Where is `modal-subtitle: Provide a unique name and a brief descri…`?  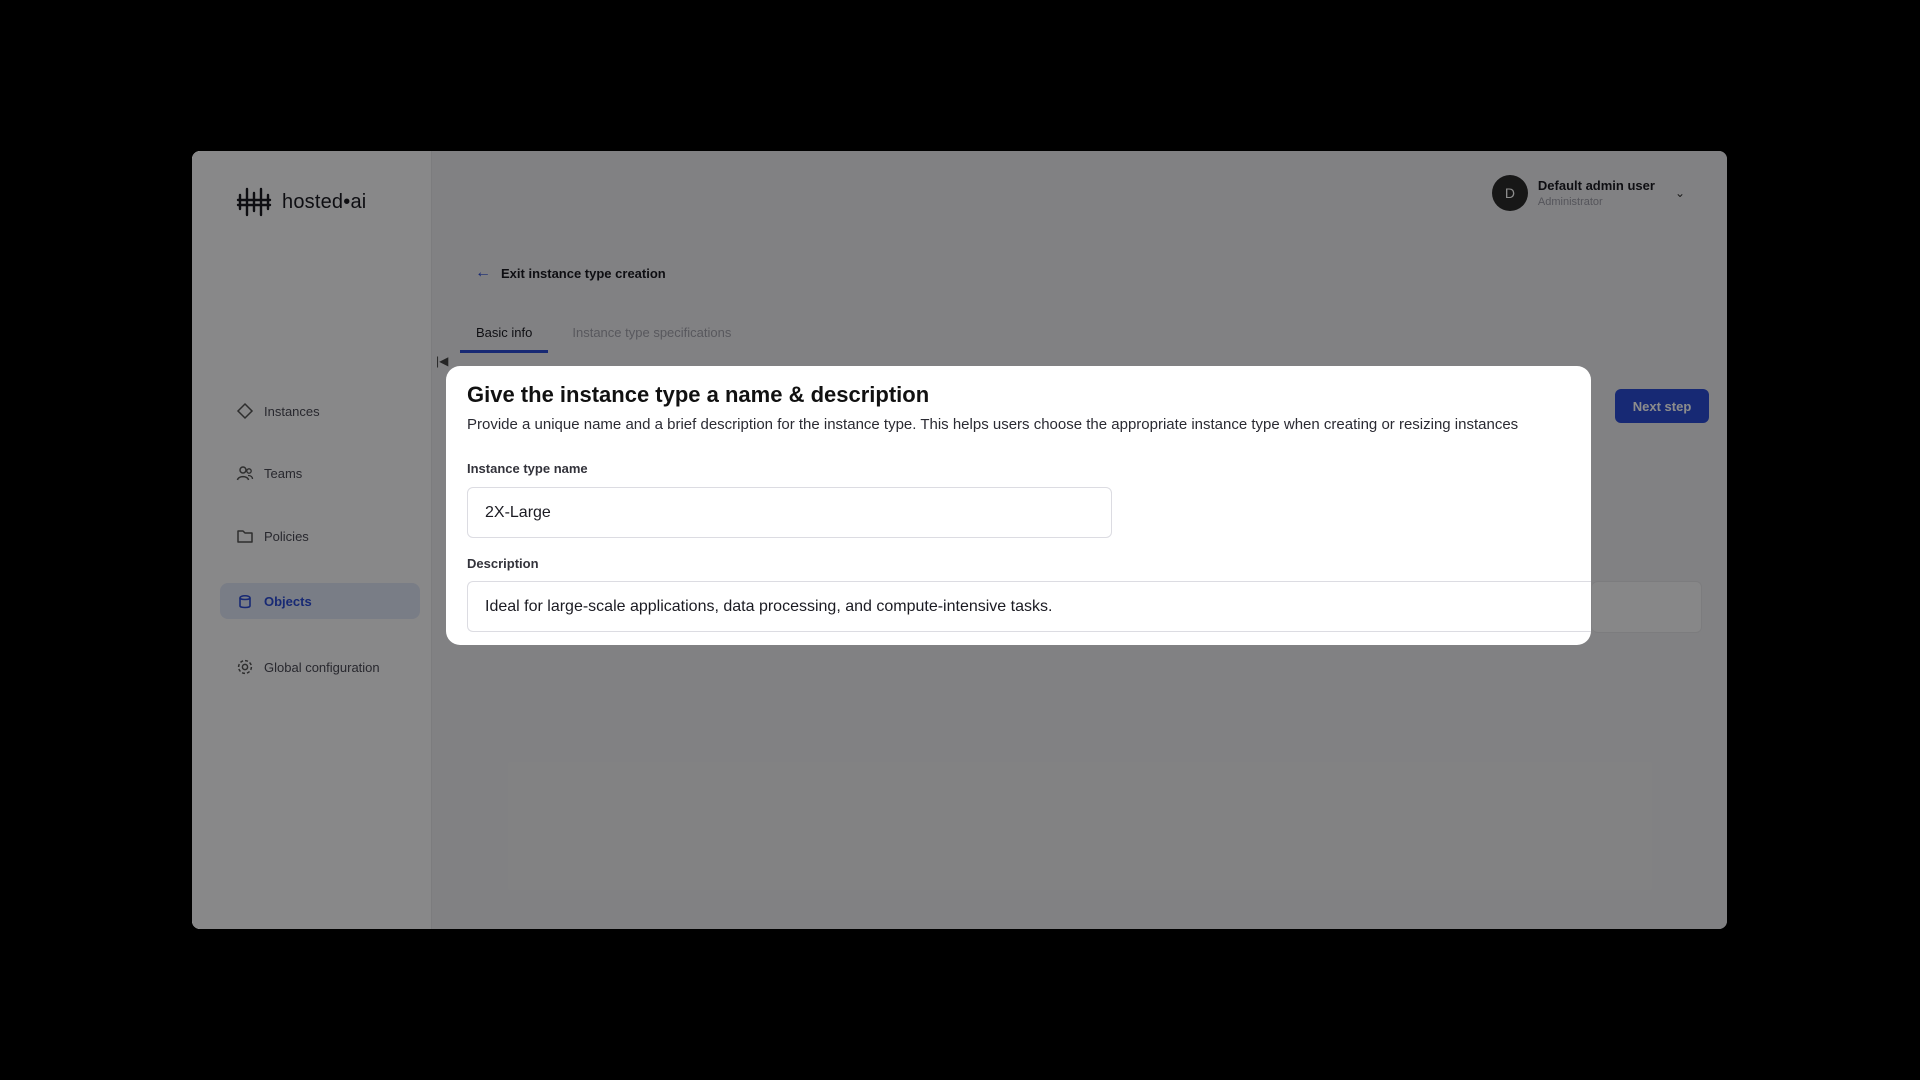 modal-subtitle: Provide a unique name and a brief descri… is located at coordinates (993, 424).